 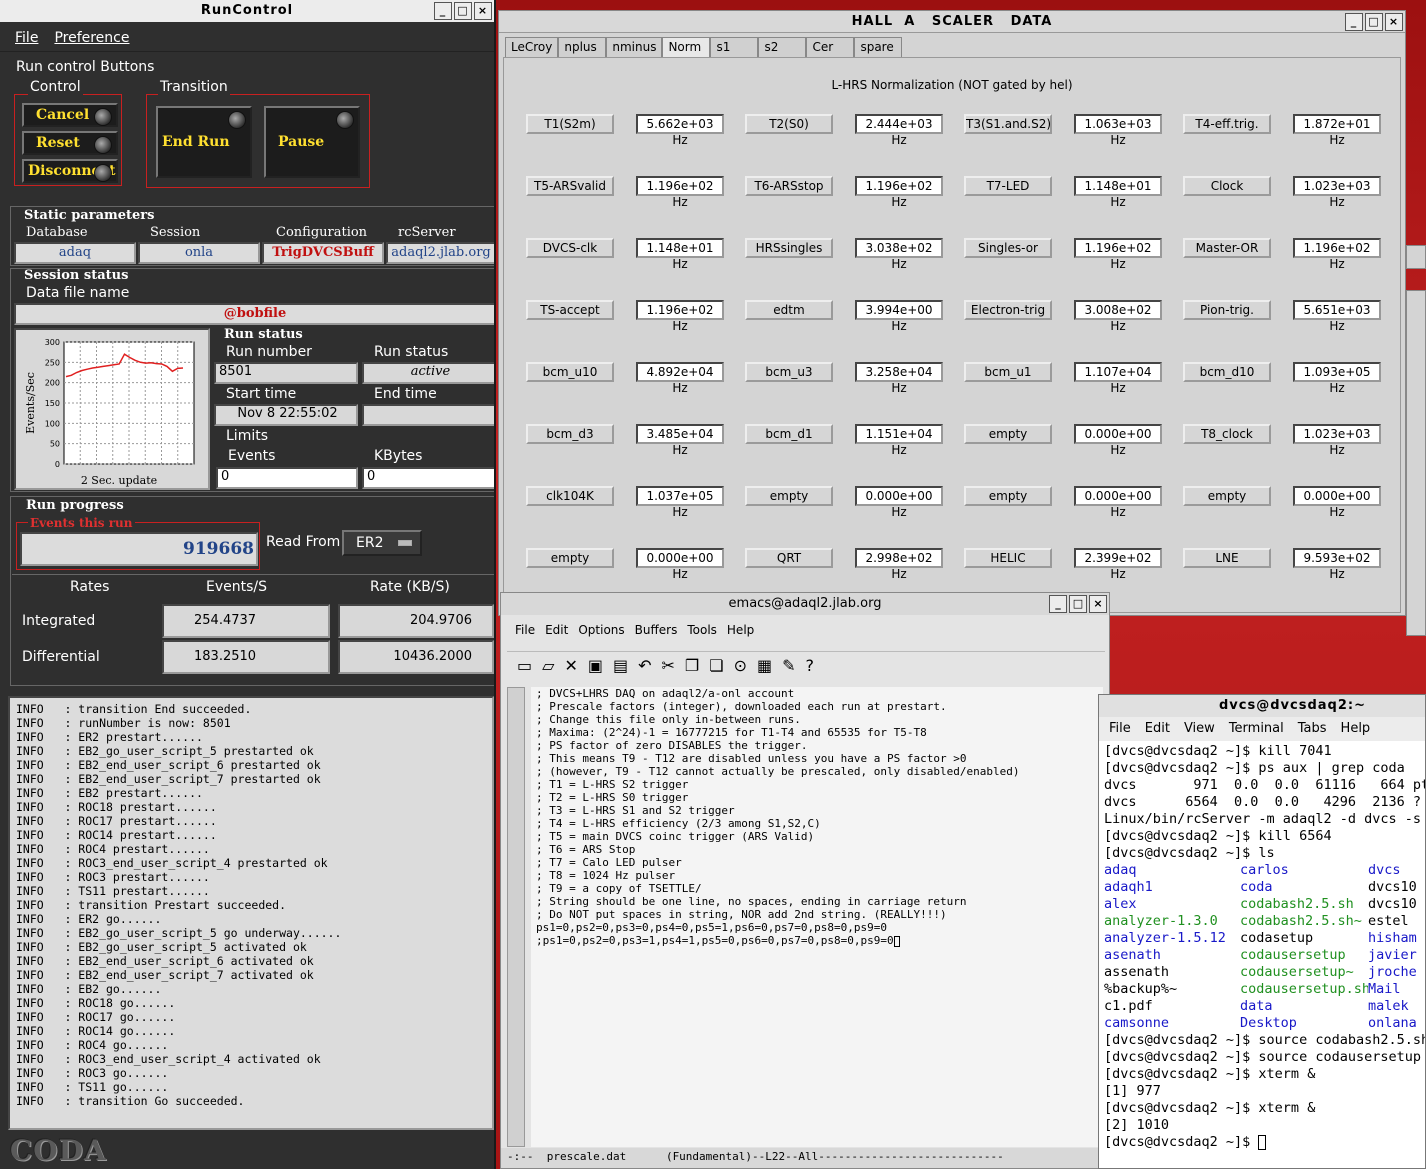 What do you see at coordinates (570, 310) in the screenshot?
I see `scaler-channel-button: TS-accept` at bounding box center [570, 310].